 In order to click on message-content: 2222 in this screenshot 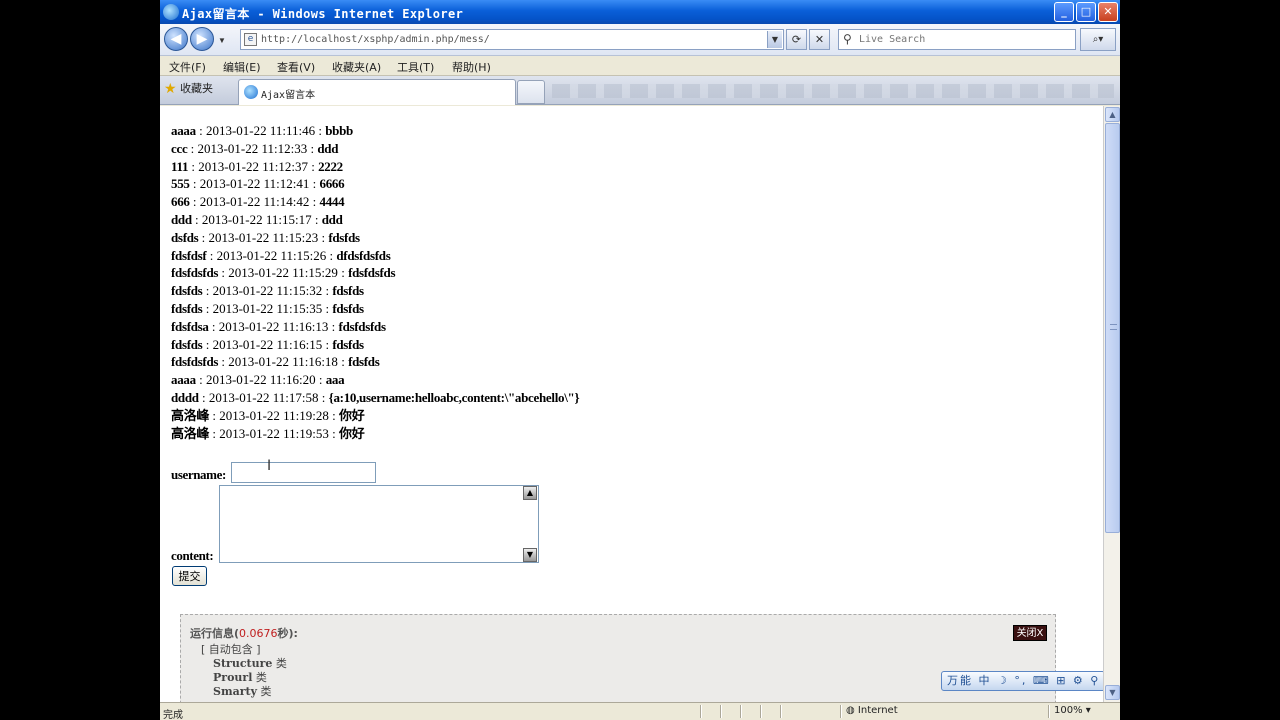, I will do `click(330, 166)`.